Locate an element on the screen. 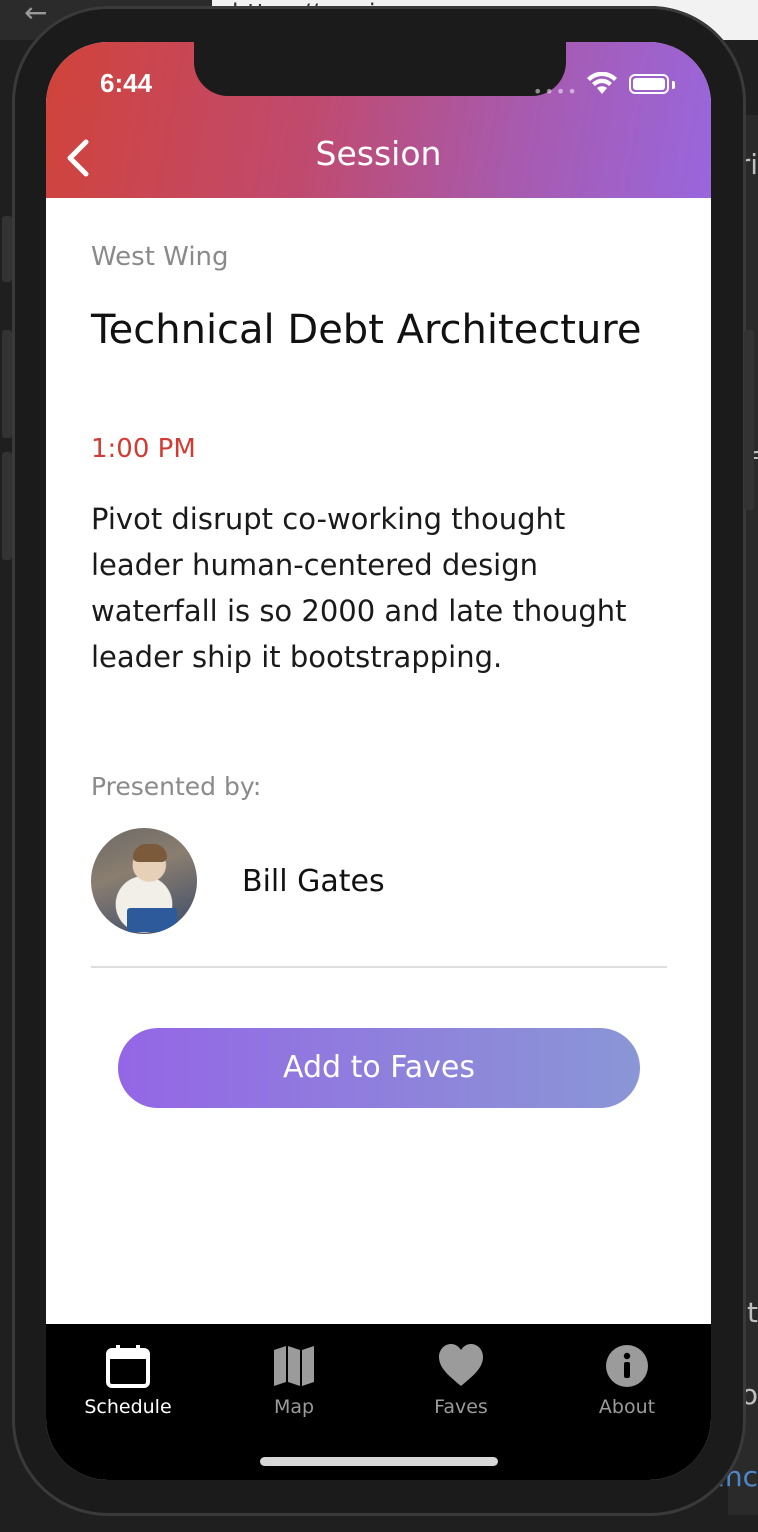 Image resolution: width=758 pixels, height=1532 pixels. home-indicator is located at coordinates (379, 1461).